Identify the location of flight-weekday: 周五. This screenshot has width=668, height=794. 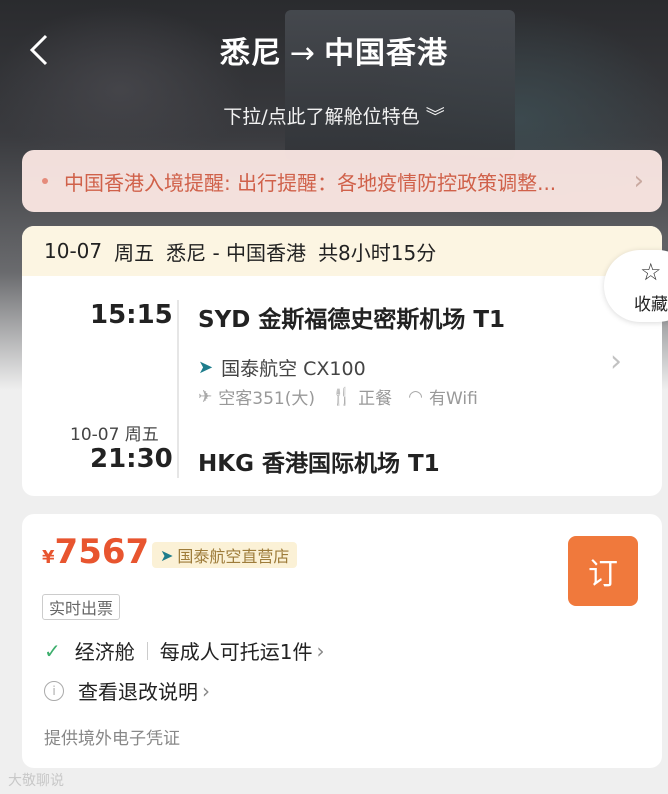
(134, 252).